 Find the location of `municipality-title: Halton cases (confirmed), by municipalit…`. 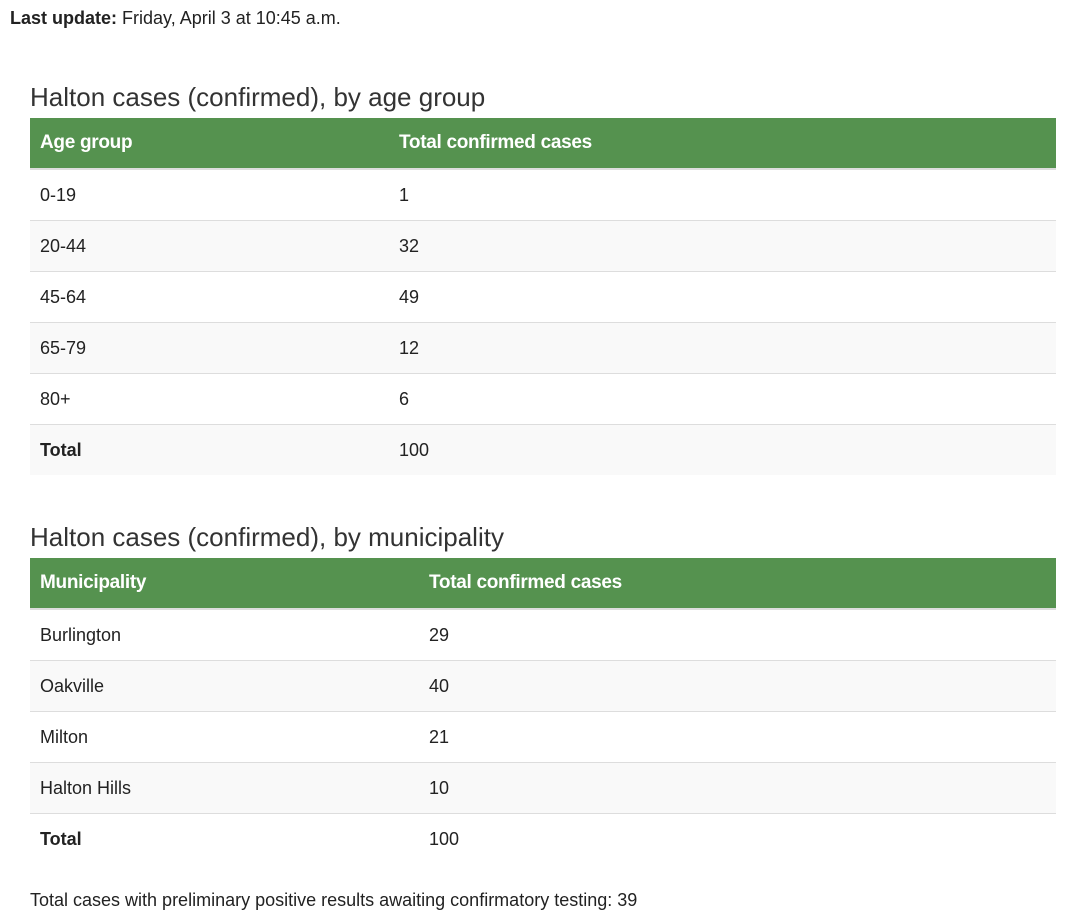

municipality-title: Halton cases (confirmed), by municipalit… is located at coordinates (267, 537).